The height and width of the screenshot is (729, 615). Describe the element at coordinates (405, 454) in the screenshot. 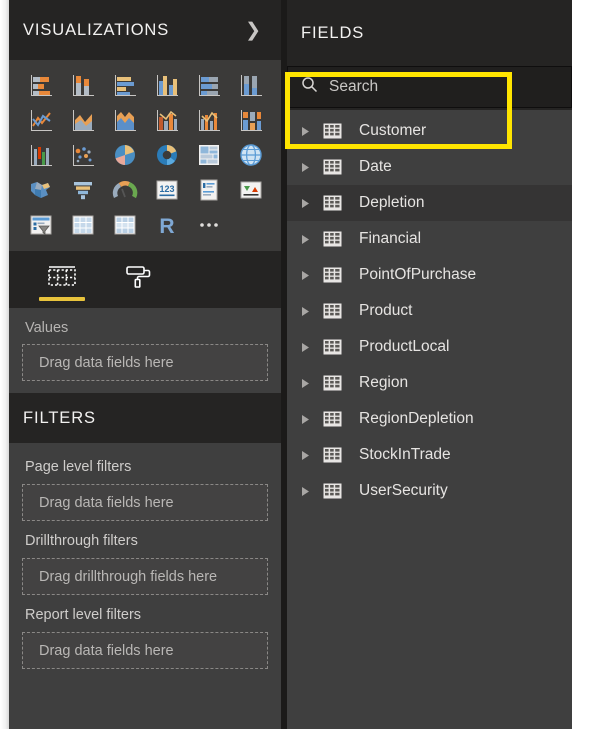

I see `field-table-name: StockInTrade` at that location.